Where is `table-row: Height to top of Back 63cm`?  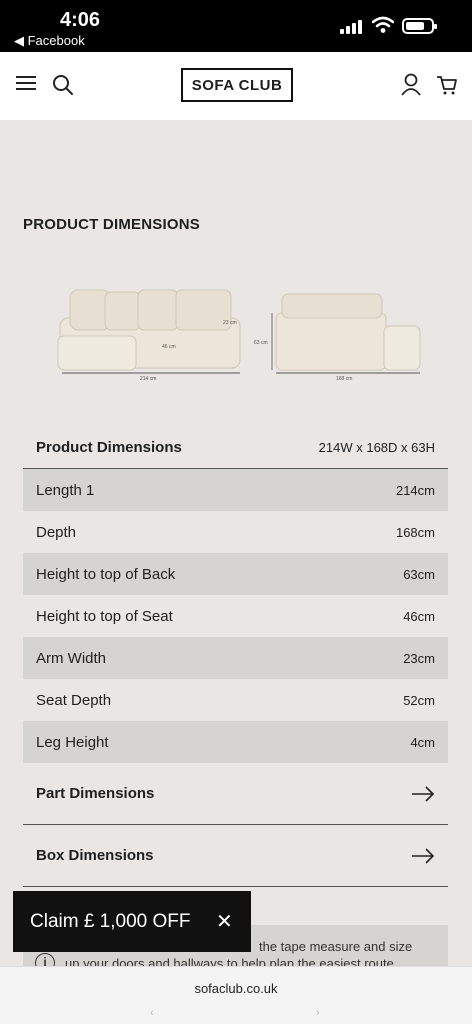 table-row: Height to top of Back 63cm is located at coordinates (235, 574).